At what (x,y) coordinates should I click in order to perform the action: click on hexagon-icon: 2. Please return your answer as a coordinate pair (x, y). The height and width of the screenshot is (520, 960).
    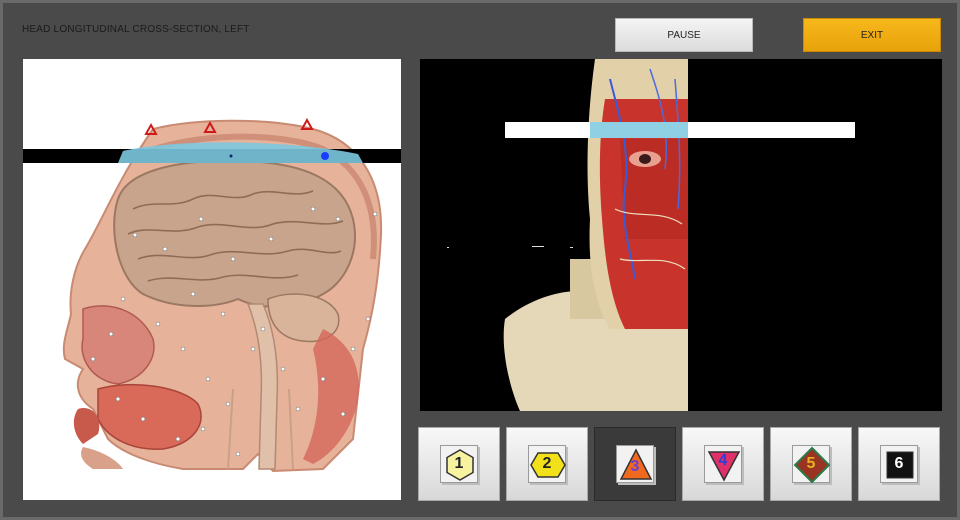
    Looking at the image, I should click on (547, 464).